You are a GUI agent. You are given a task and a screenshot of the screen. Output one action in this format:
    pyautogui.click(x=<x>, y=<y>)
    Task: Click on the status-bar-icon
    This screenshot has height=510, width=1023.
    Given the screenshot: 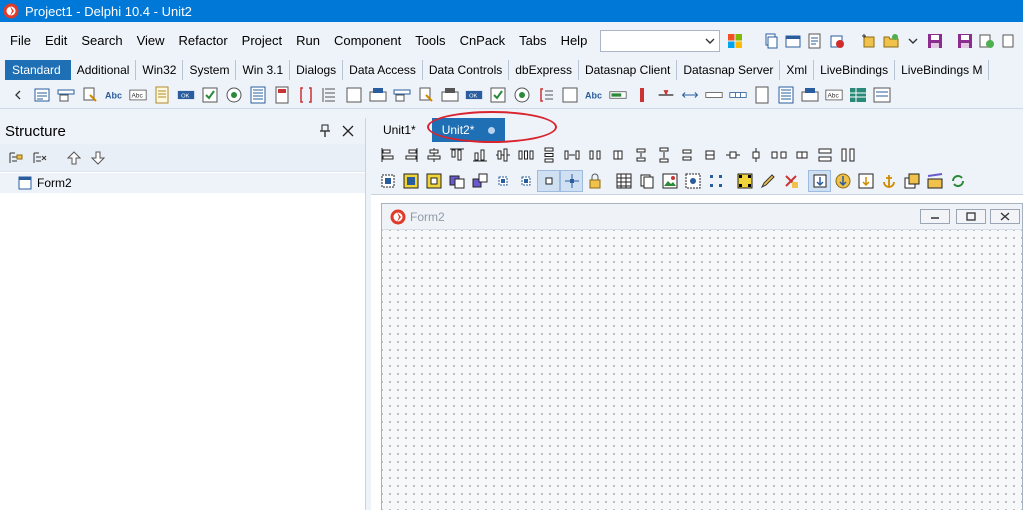 What is the action you would take?
    pyautogui.click(x=738, y=95)
    